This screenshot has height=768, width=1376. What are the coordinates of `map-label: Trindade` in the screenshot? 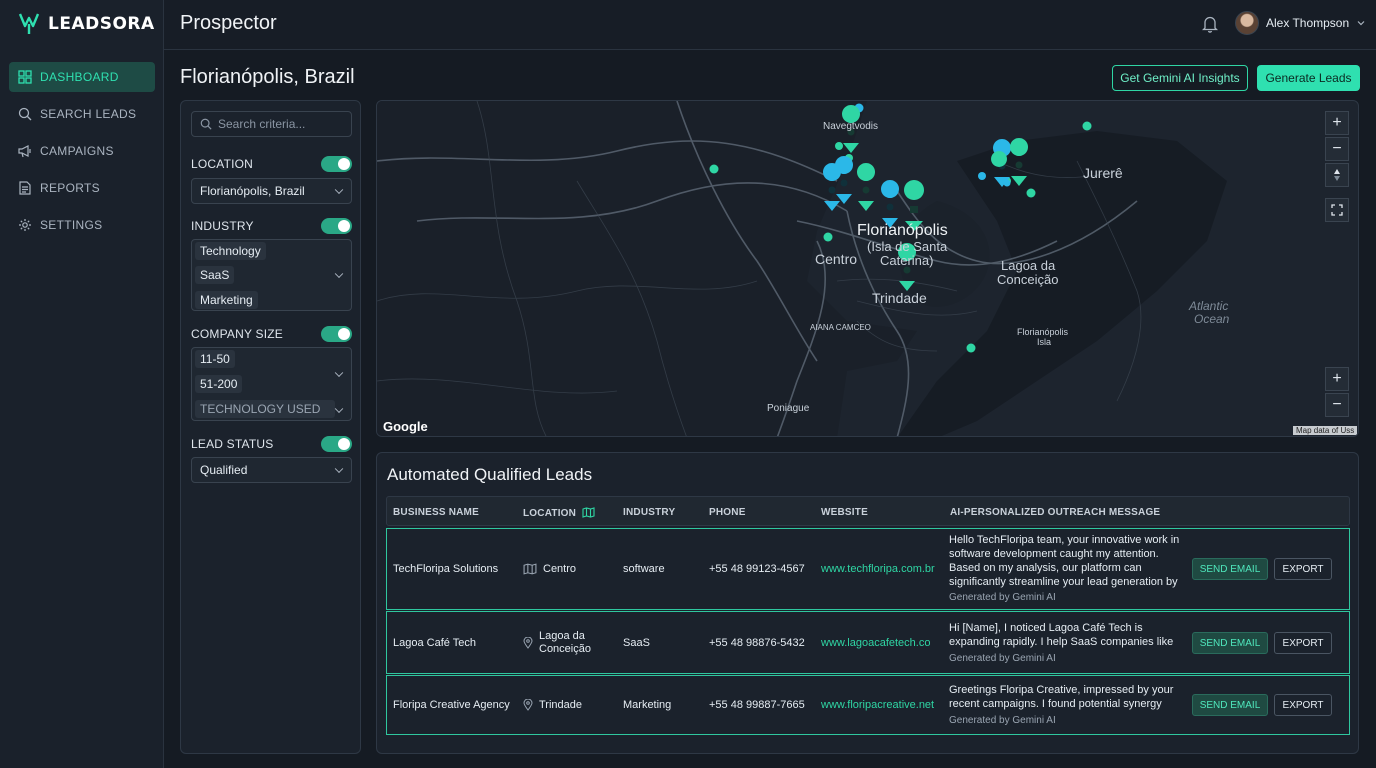 It's located at (899, 298).